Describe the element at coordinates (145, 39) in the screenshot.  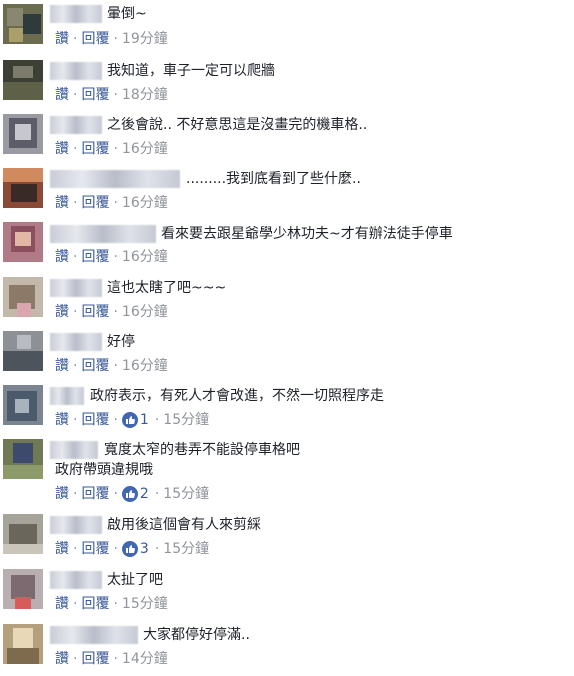
I see `timestamp: 19分鐘` at that location.